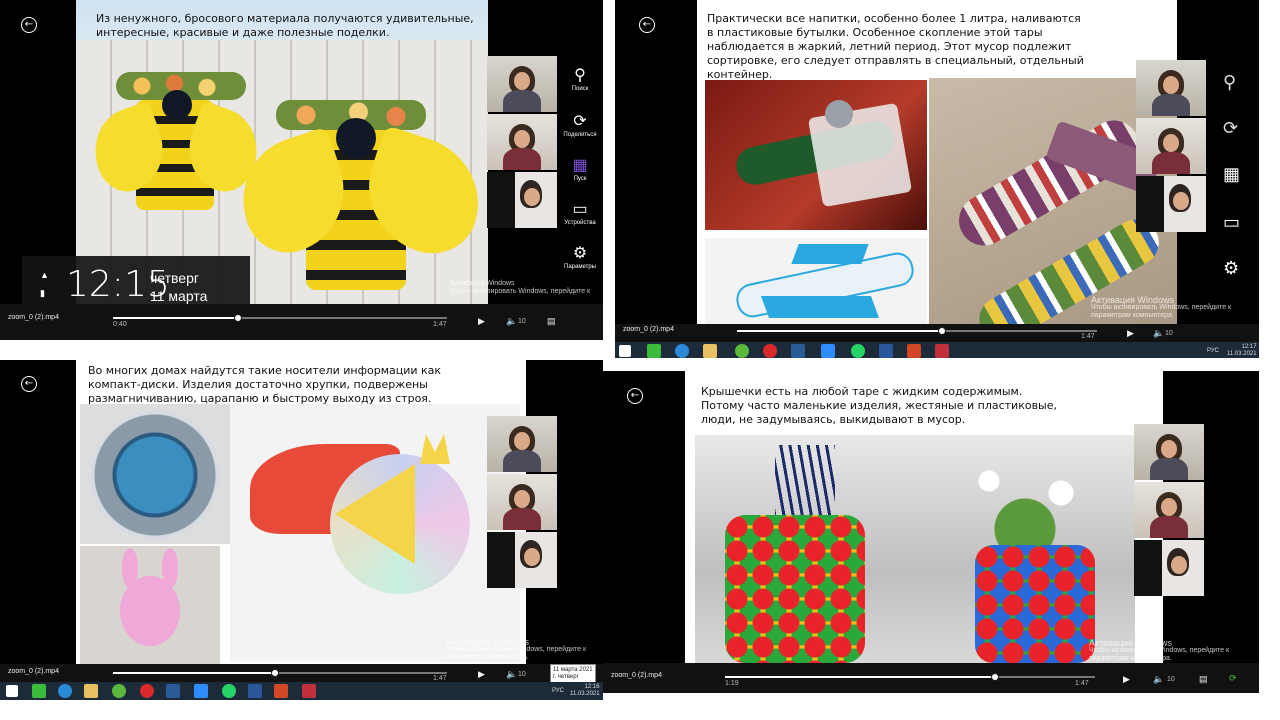 This screenshot has height=720, width=1280. Describe the element at coordinates (1242, 351) in the screenshot. I see `tray-clock: 12:17 11.03.2021` at that location.